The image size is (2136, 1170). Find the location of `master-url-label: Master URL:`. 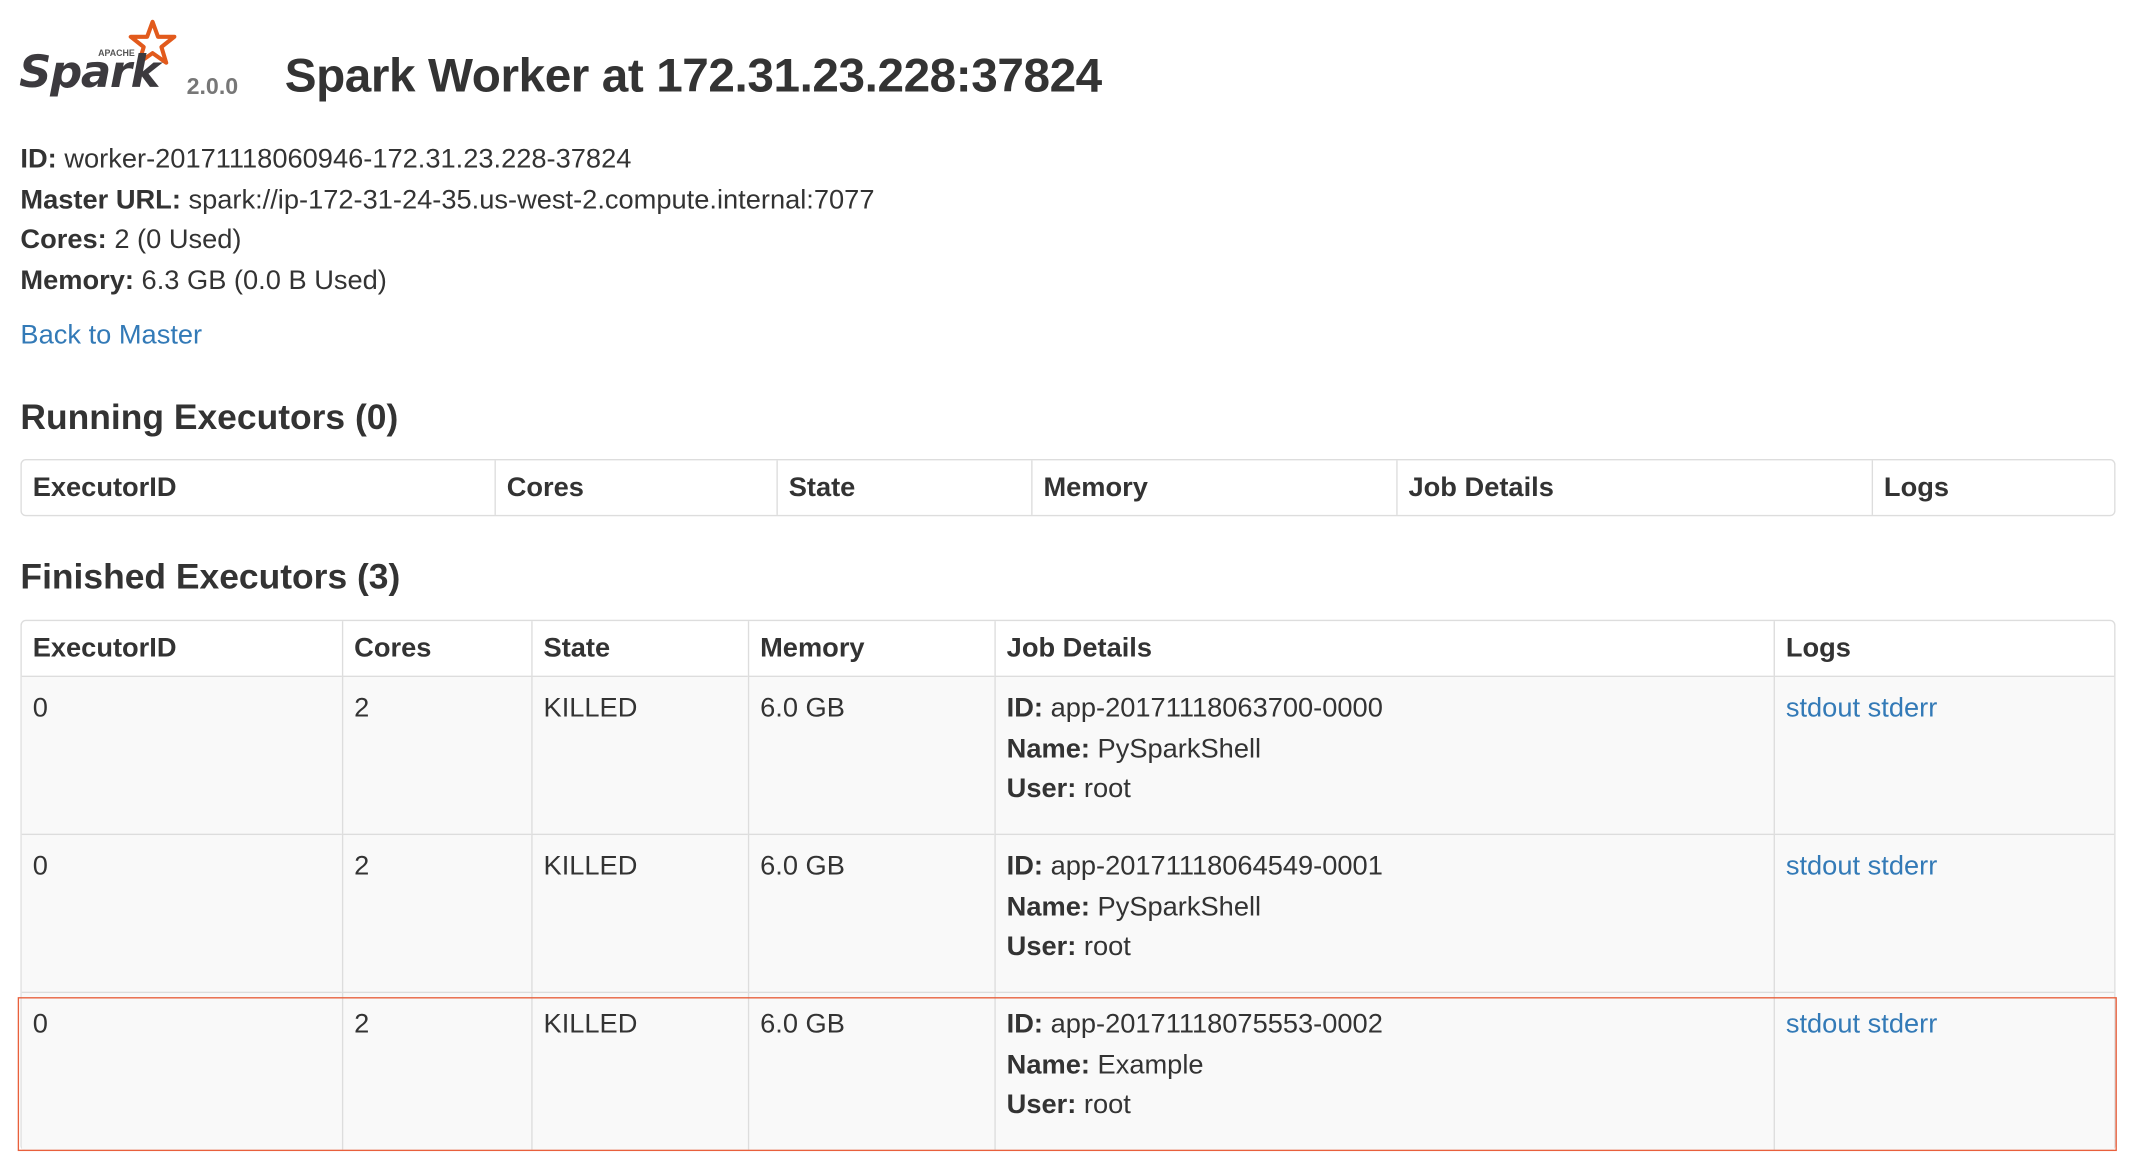

master-url-label: Master URL: is located at coordinates (100, 199).